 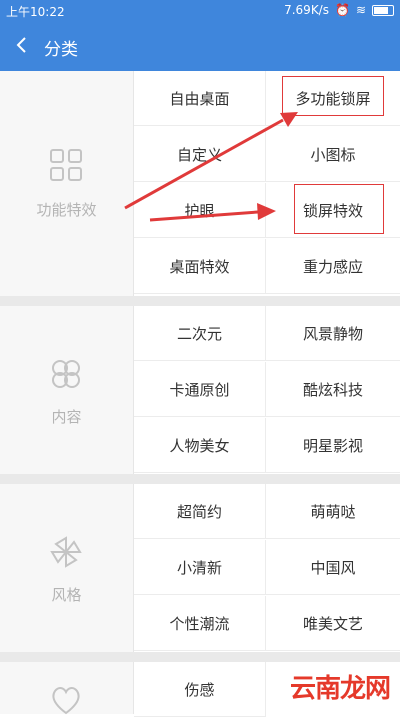 I want to click on watermark: 云南龙网, so click(x=340, y=689).